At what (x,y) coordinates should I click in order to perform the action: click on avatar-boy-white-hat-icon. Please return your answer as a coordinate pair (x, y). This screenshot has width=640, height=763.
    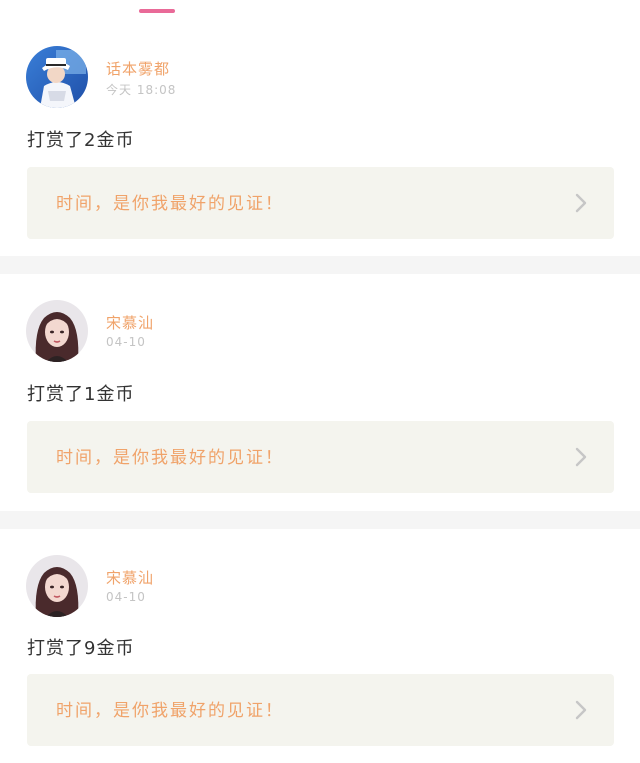
    Looking at the image, I should click on (57, 77).